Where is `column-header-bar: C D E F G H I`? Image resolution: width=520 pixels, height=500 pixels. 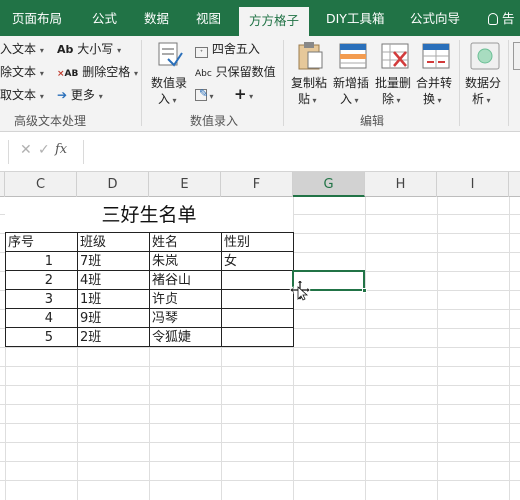 column-header-bar: C D E F G H I is located at coordinates (260, 184).